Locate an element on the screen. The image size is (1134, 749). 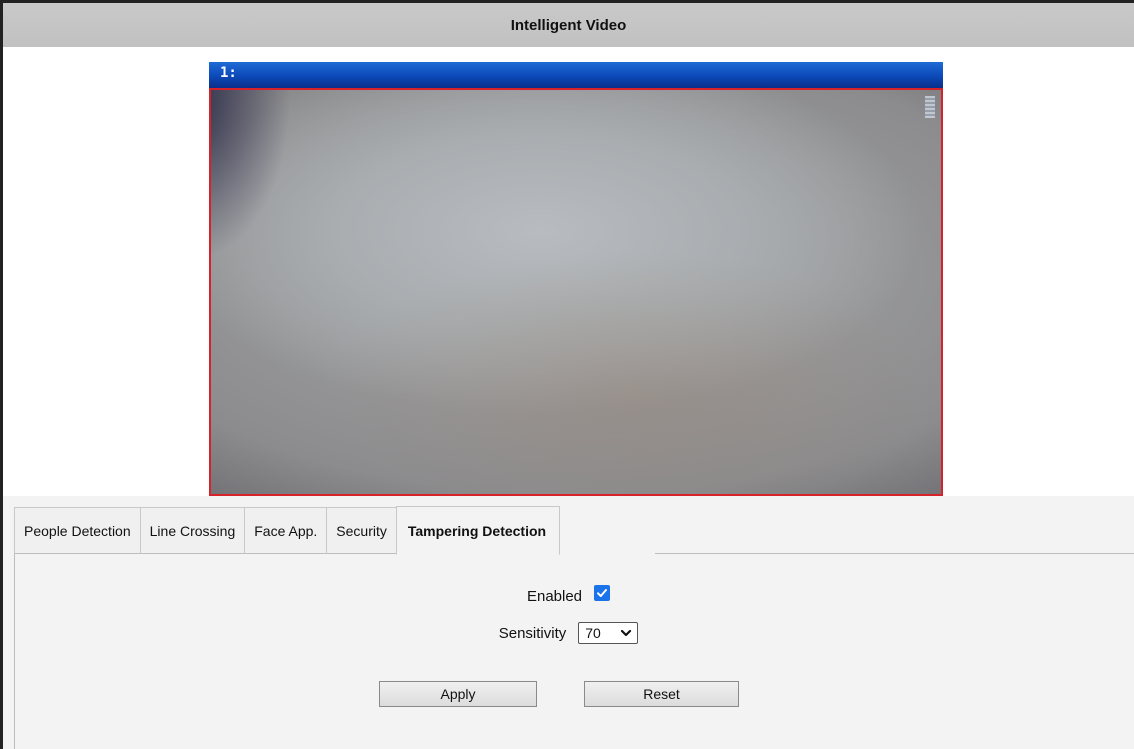
page-title-bar: Intelligent Video is located at coordinates (568, 25).